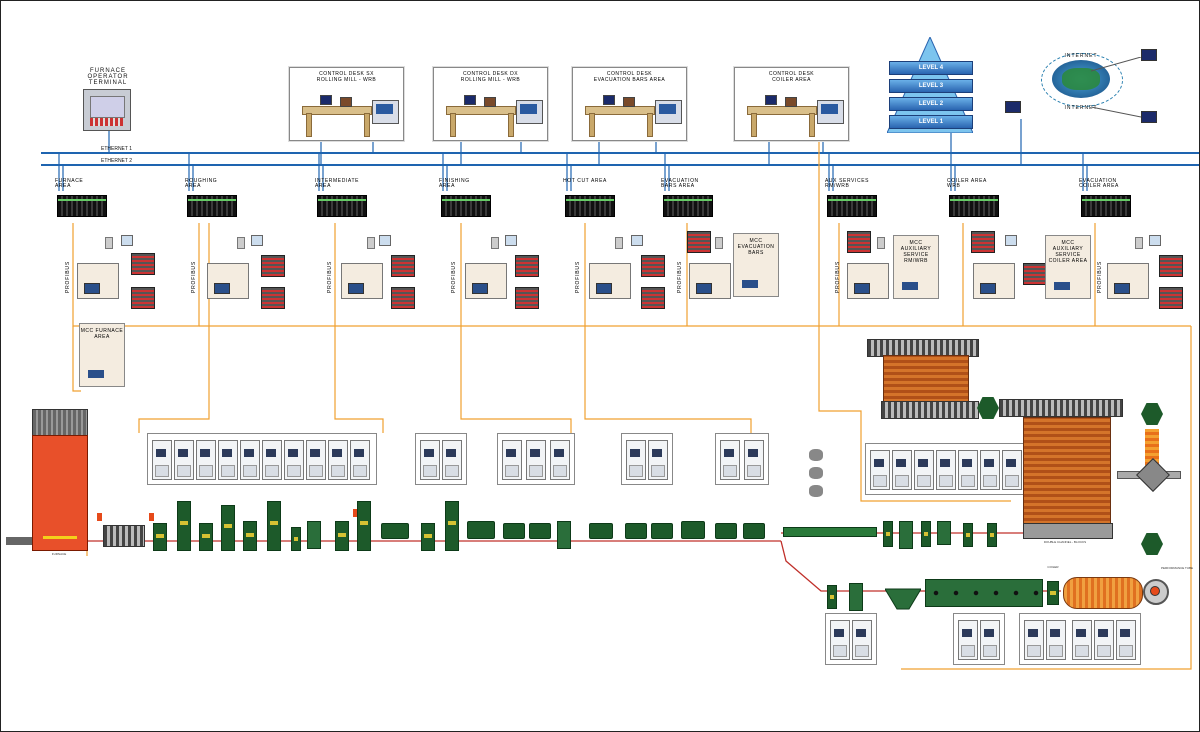 The image size is (1200, 732). Describe the element at coordinates (916, 267) in the screenshot. I see `mcc-aux-service-rm-wrb: MCC AUXILIARY SERVICE RM/WRB` at that location.